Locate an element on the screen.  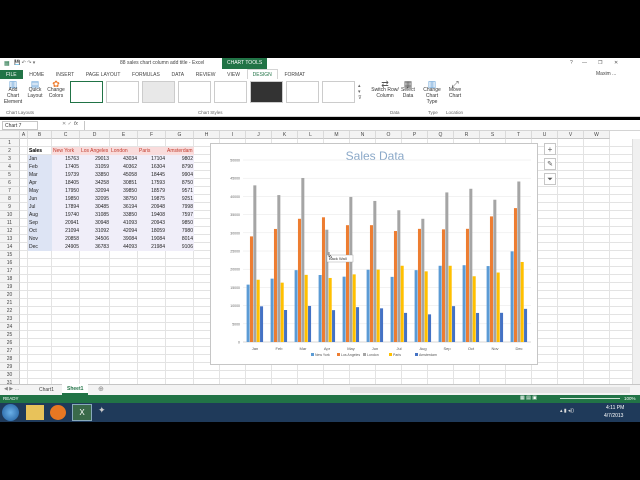
move-chart-button: ⤢ Move Chart is located at coordinates (455, 90).